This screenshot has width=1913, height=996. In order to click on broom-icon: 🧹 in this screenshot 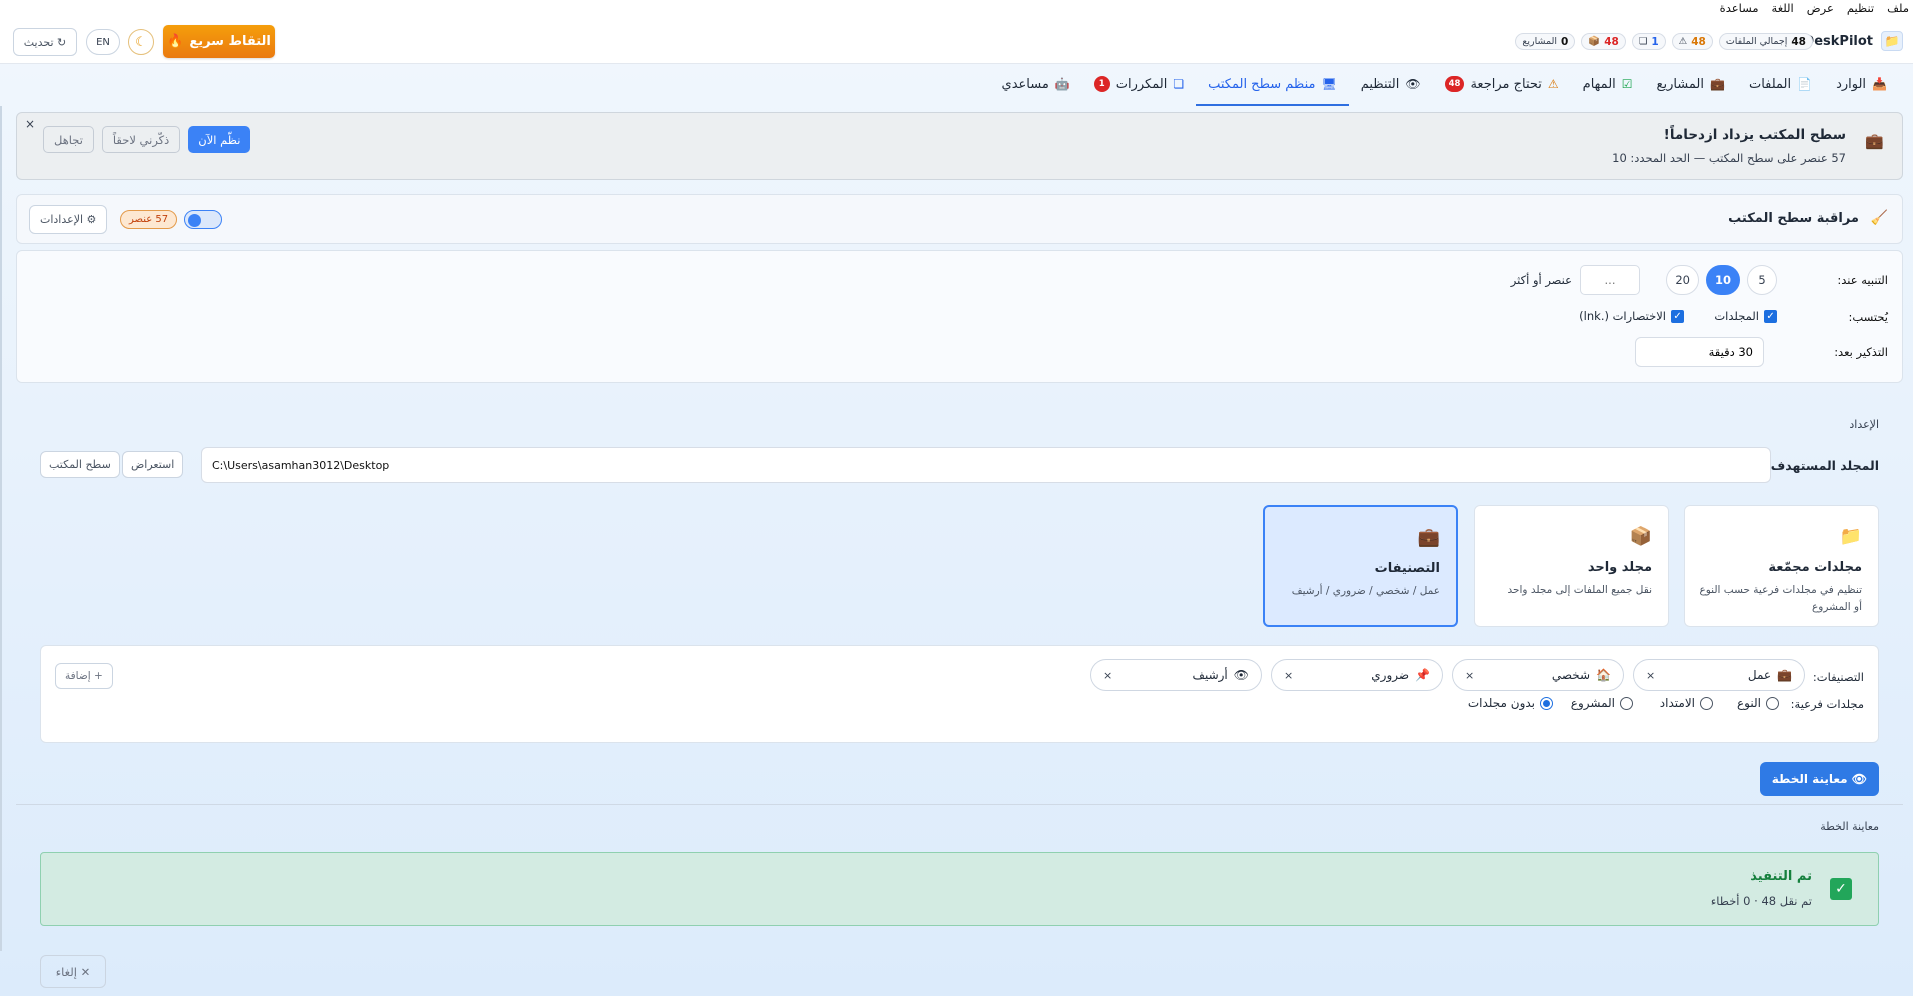, I will do `click(1879, 218)`.